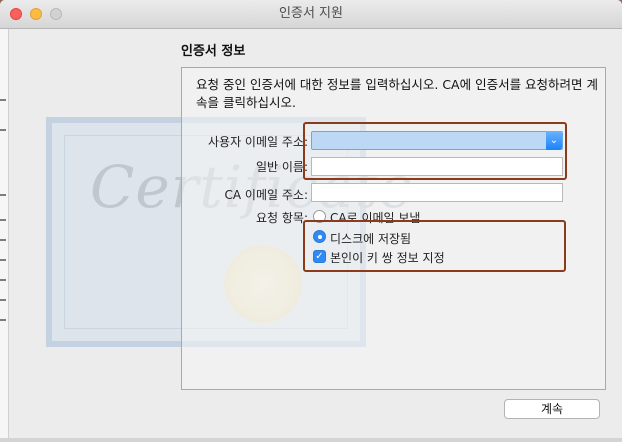 This screenshot has height=442, width=622. I want to click on title-bar: 인증서 지원, so click(311, 14).